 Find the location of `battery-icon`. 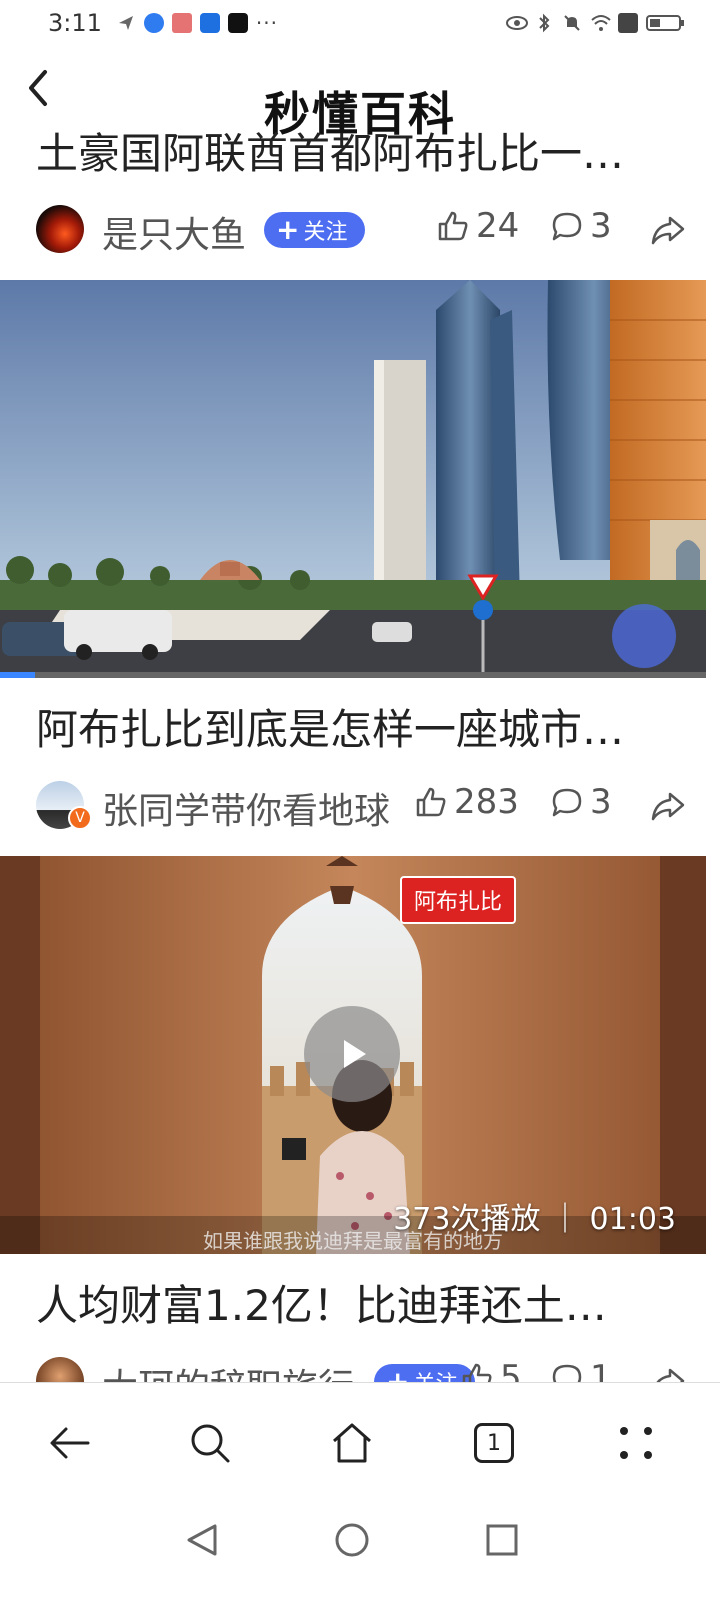

battery-icon is located at coordinates (666, 23).